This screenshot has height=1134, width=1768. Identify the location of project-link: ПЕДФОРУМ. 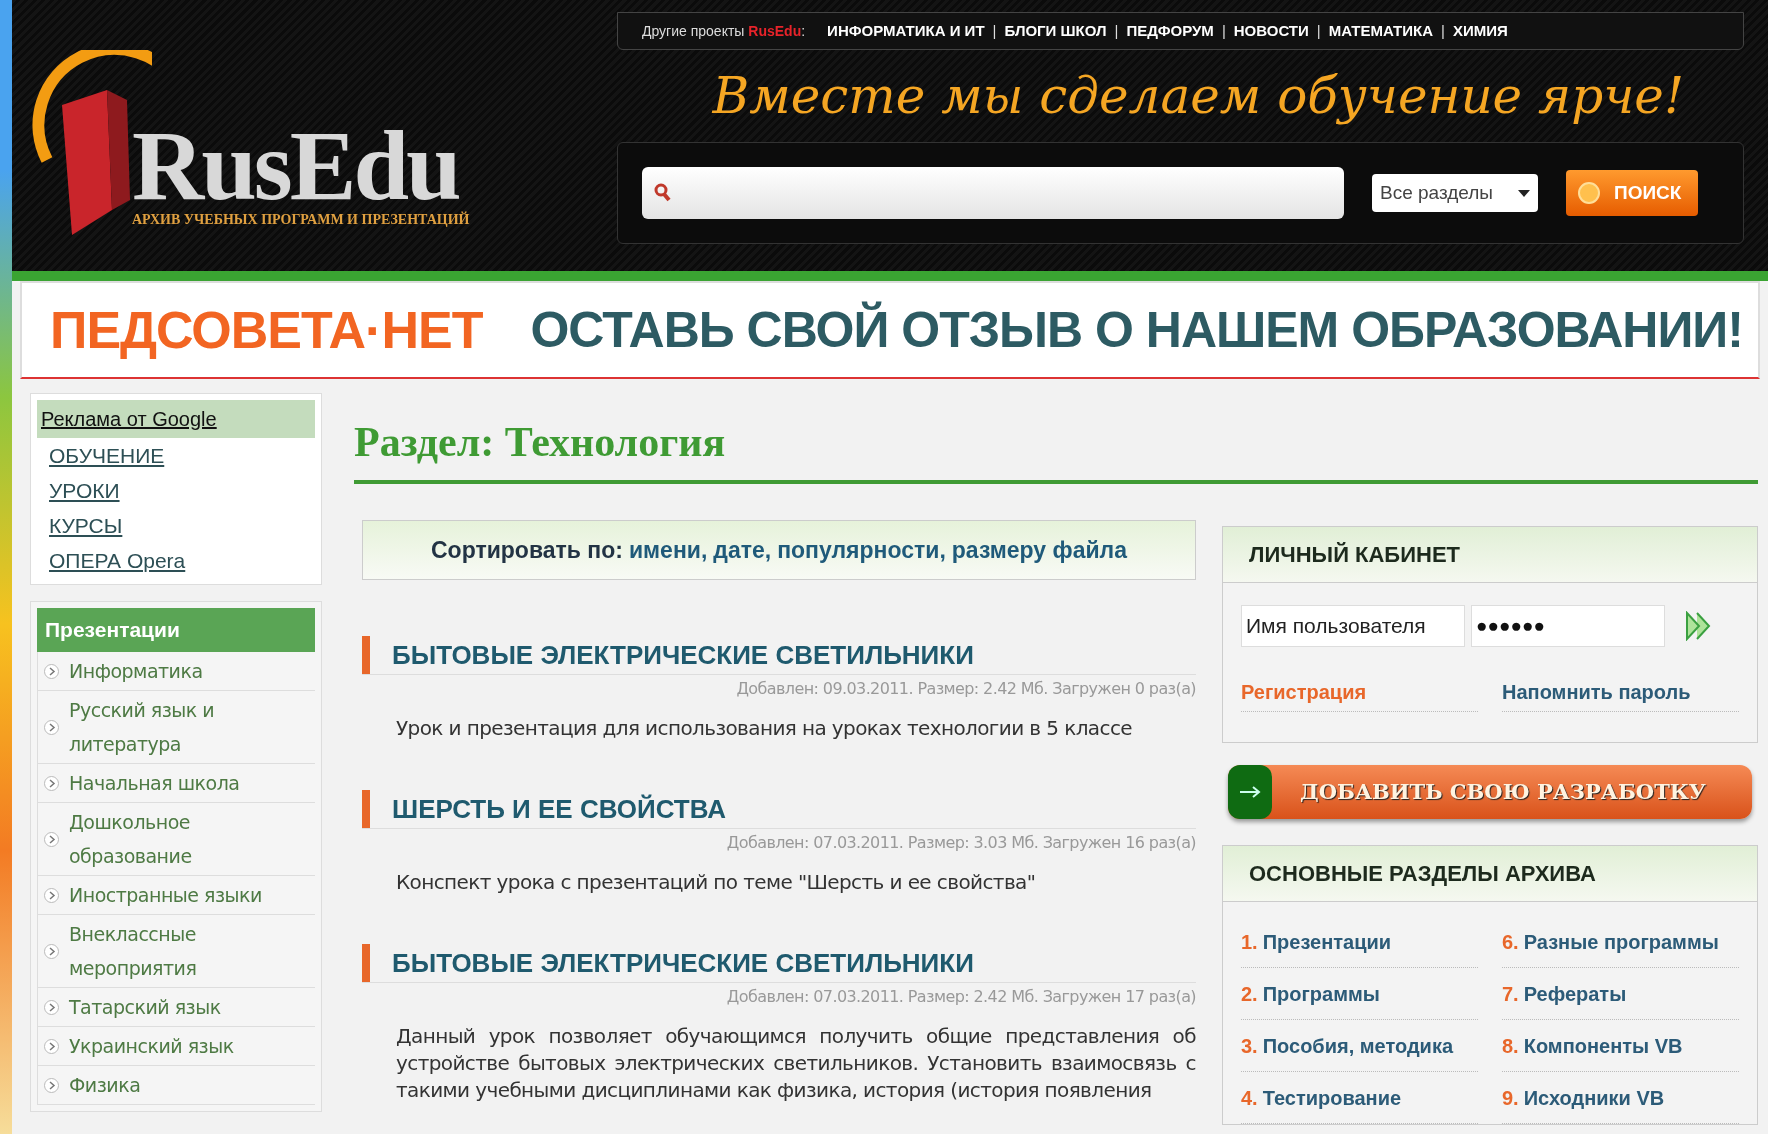
(1170, 31).